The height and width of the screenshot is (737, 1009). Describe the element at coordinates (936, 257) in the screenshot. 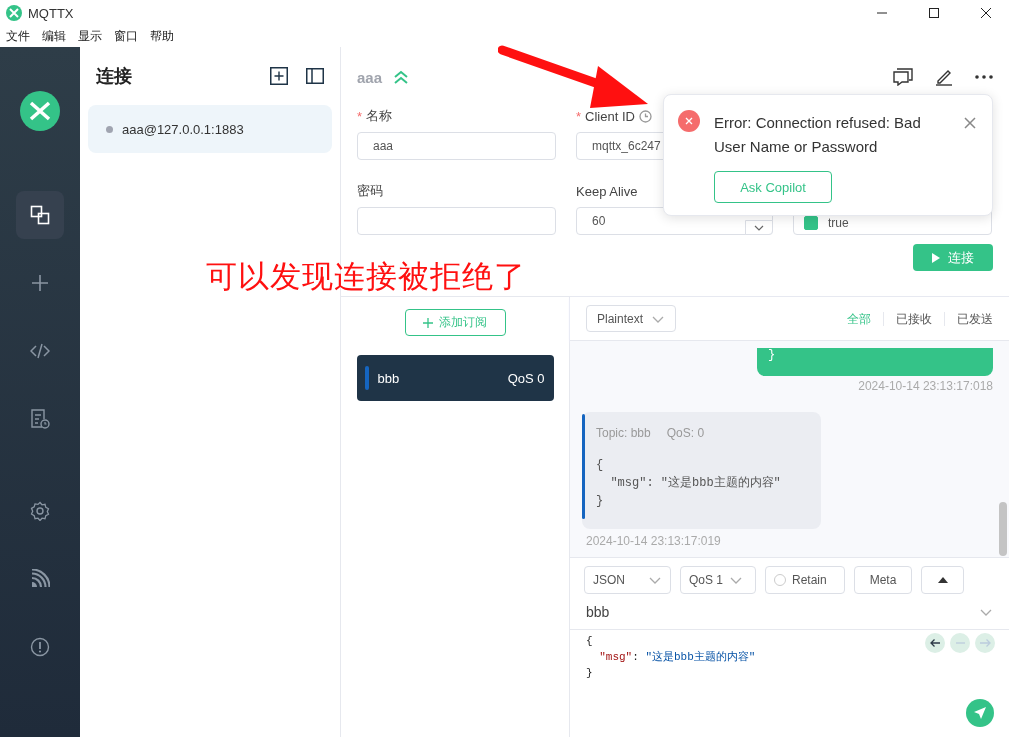

I see `play-icon` at that location.